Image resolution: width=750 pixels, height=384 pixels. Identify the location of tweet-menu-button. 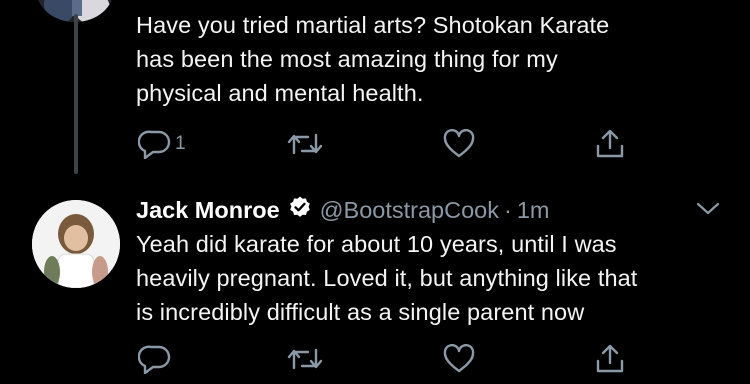
(708, 210).